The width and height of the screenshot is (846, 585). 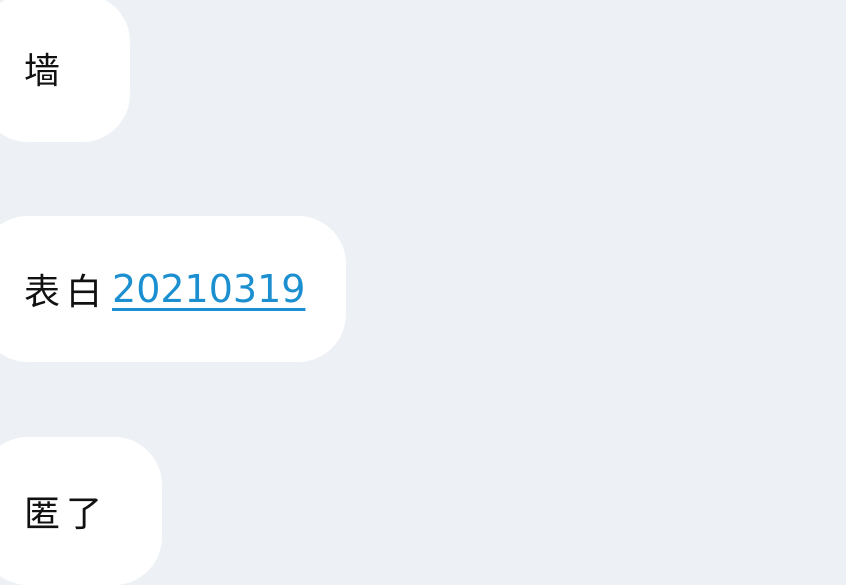 What do you see at coordinates (45, 71) in the screenshot?
I see `message-text: 墙` at bounding box center [45, 71].